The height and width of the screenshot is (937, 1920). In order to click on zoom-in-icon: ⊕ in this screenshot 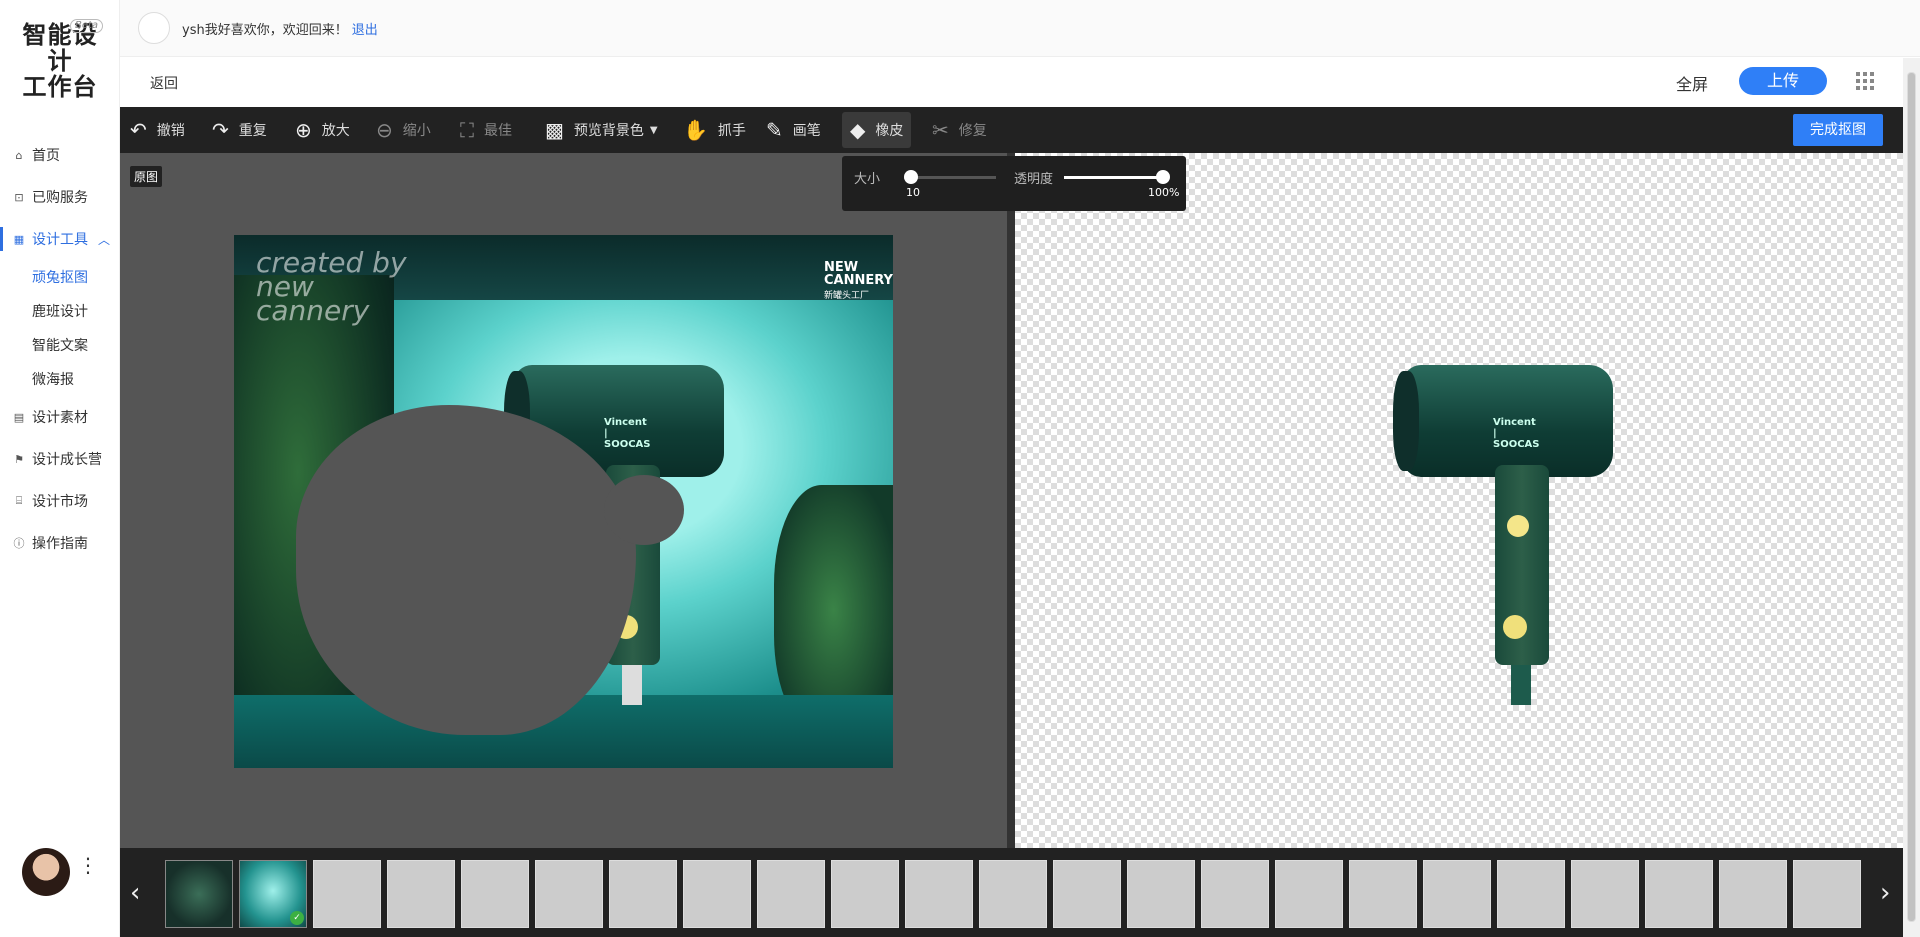, I will do `click(303, 130)`.